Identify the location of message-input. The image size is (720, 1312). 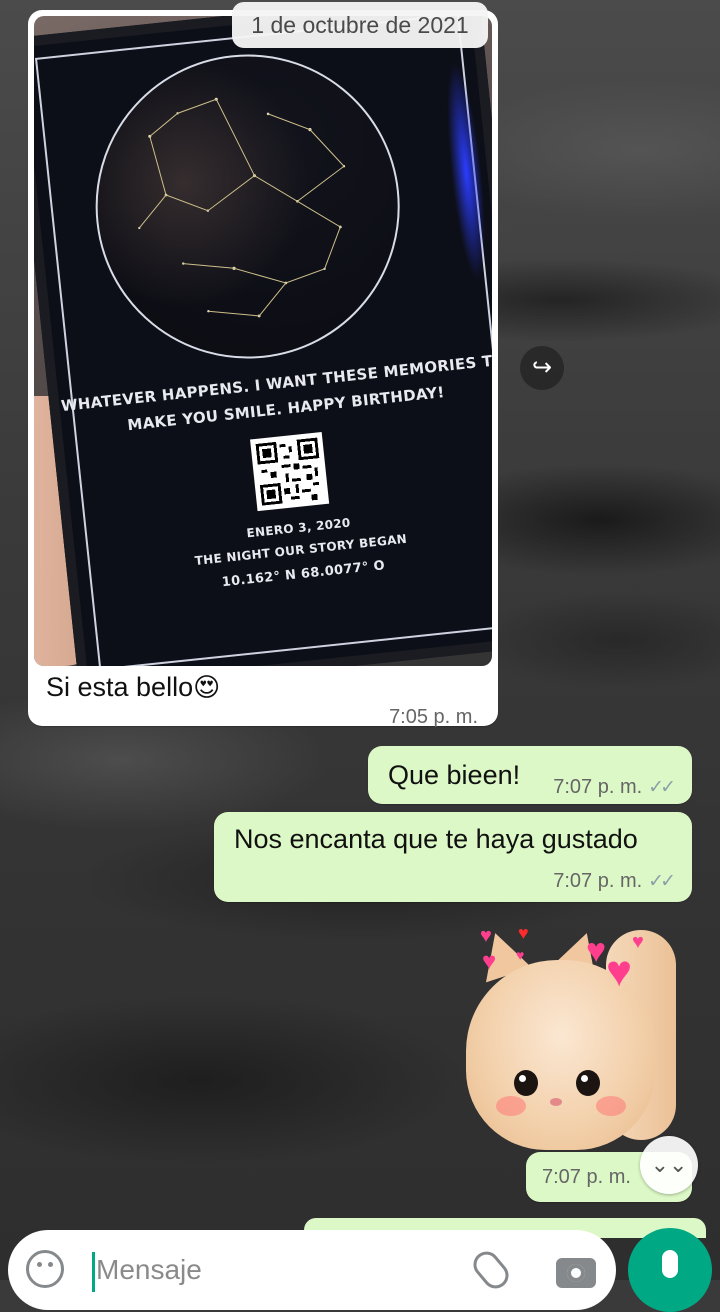
(276, 1270).